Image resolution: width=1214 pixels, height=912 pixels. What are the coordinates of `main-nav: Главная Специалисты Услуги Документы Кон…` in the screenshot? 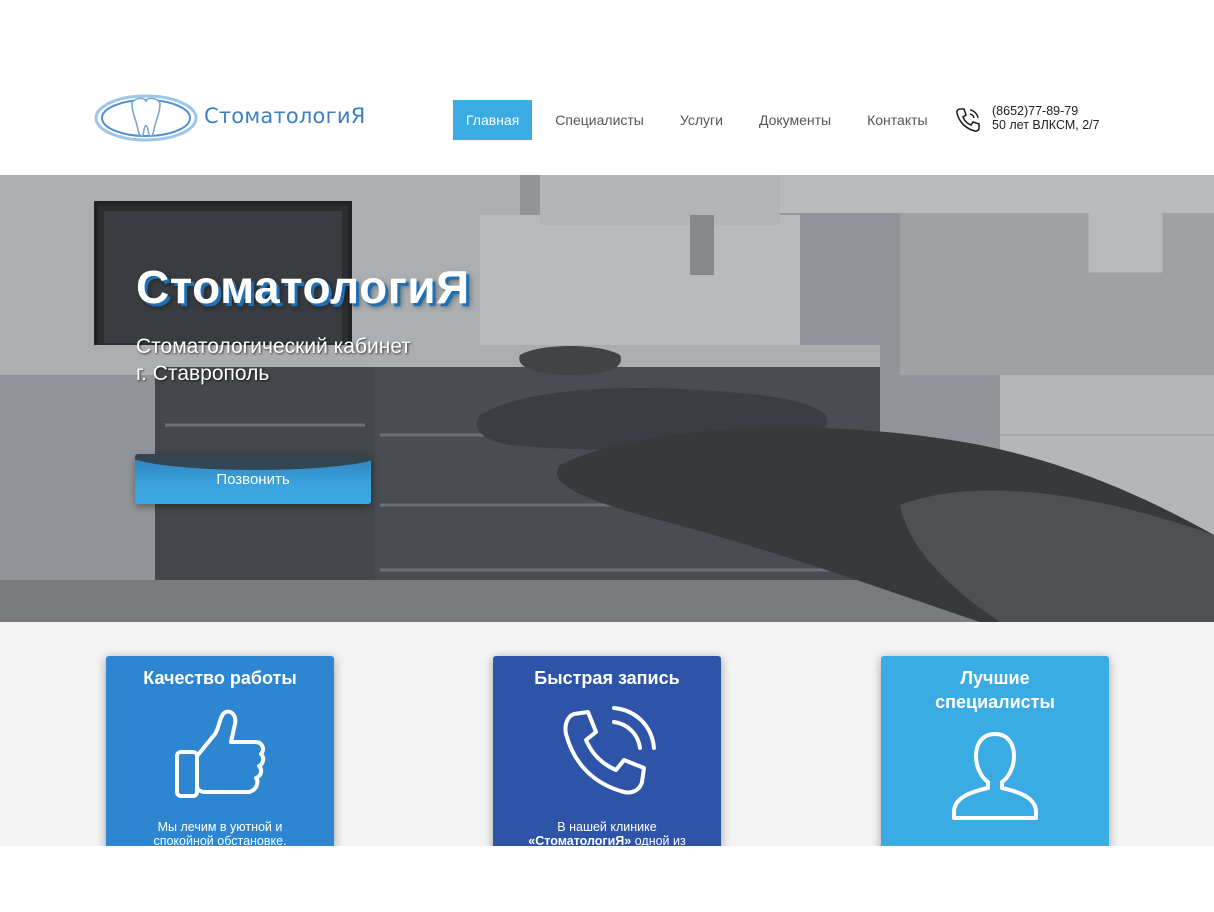 It's located at (702, 120).